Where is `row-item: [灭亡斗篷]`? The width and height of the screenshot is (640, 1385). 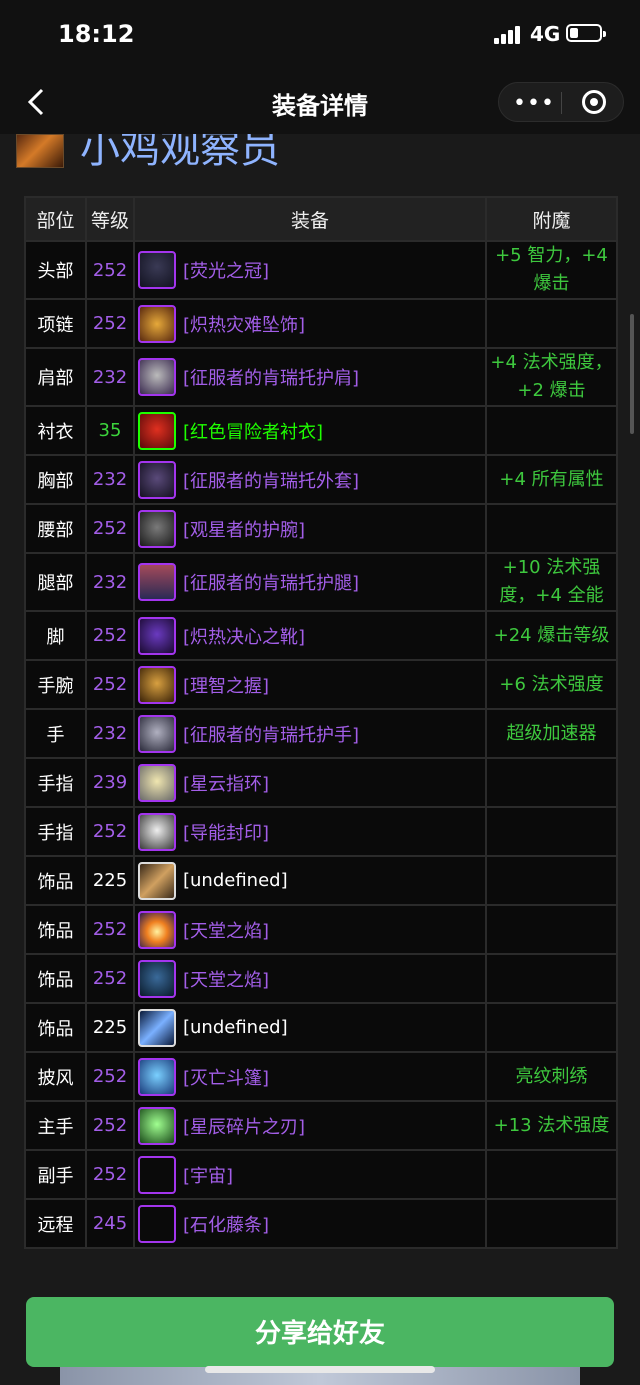 row-item: [灭亡斗篷] is located at coordinates (310, 1076).